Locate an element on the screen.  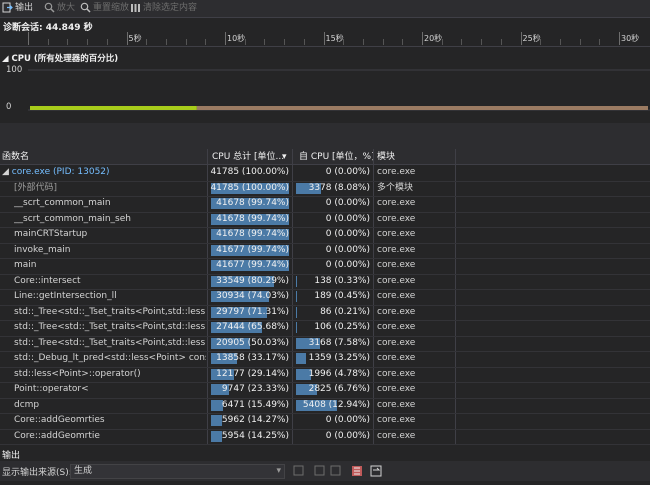
clear-selection-button: 清除选定内容 is located at coordinates (163, 8).